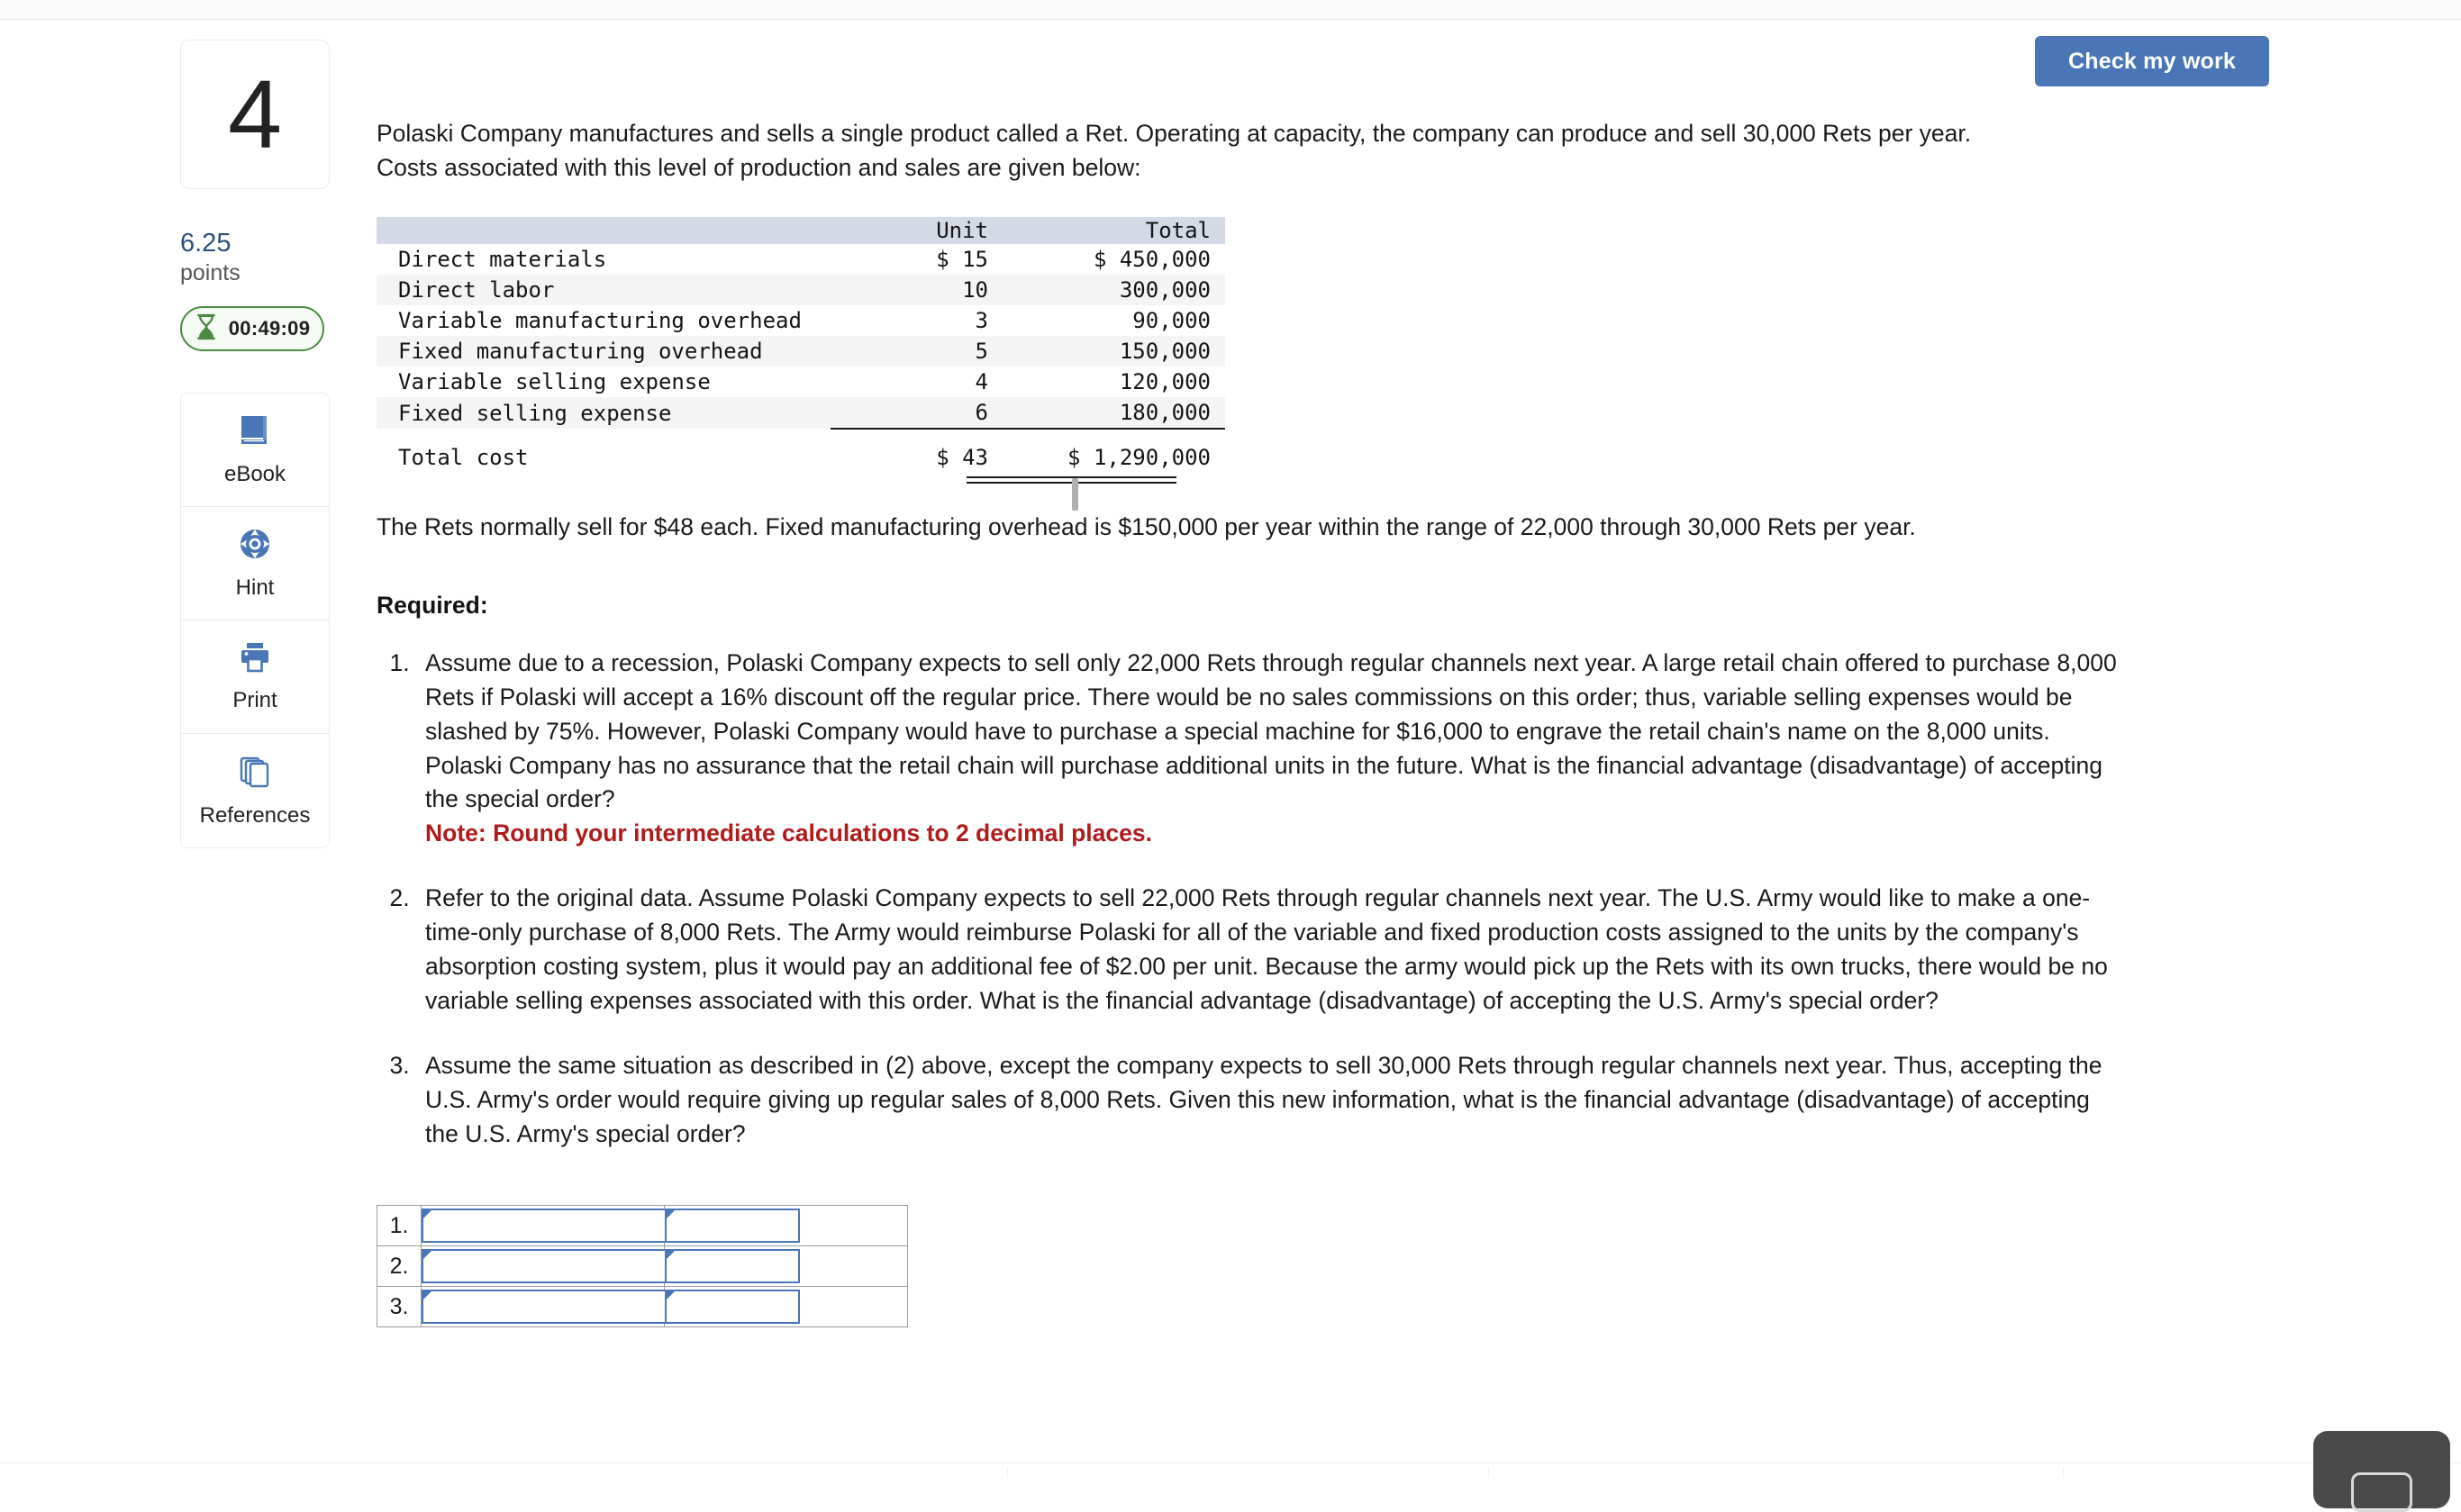 Image resolution: width=2461 pixels, height=1512 pixels. What do you see at coordinates (604, 231) in the screenshot?
I see `cost-col-blank` at bounding box center [604, 231].